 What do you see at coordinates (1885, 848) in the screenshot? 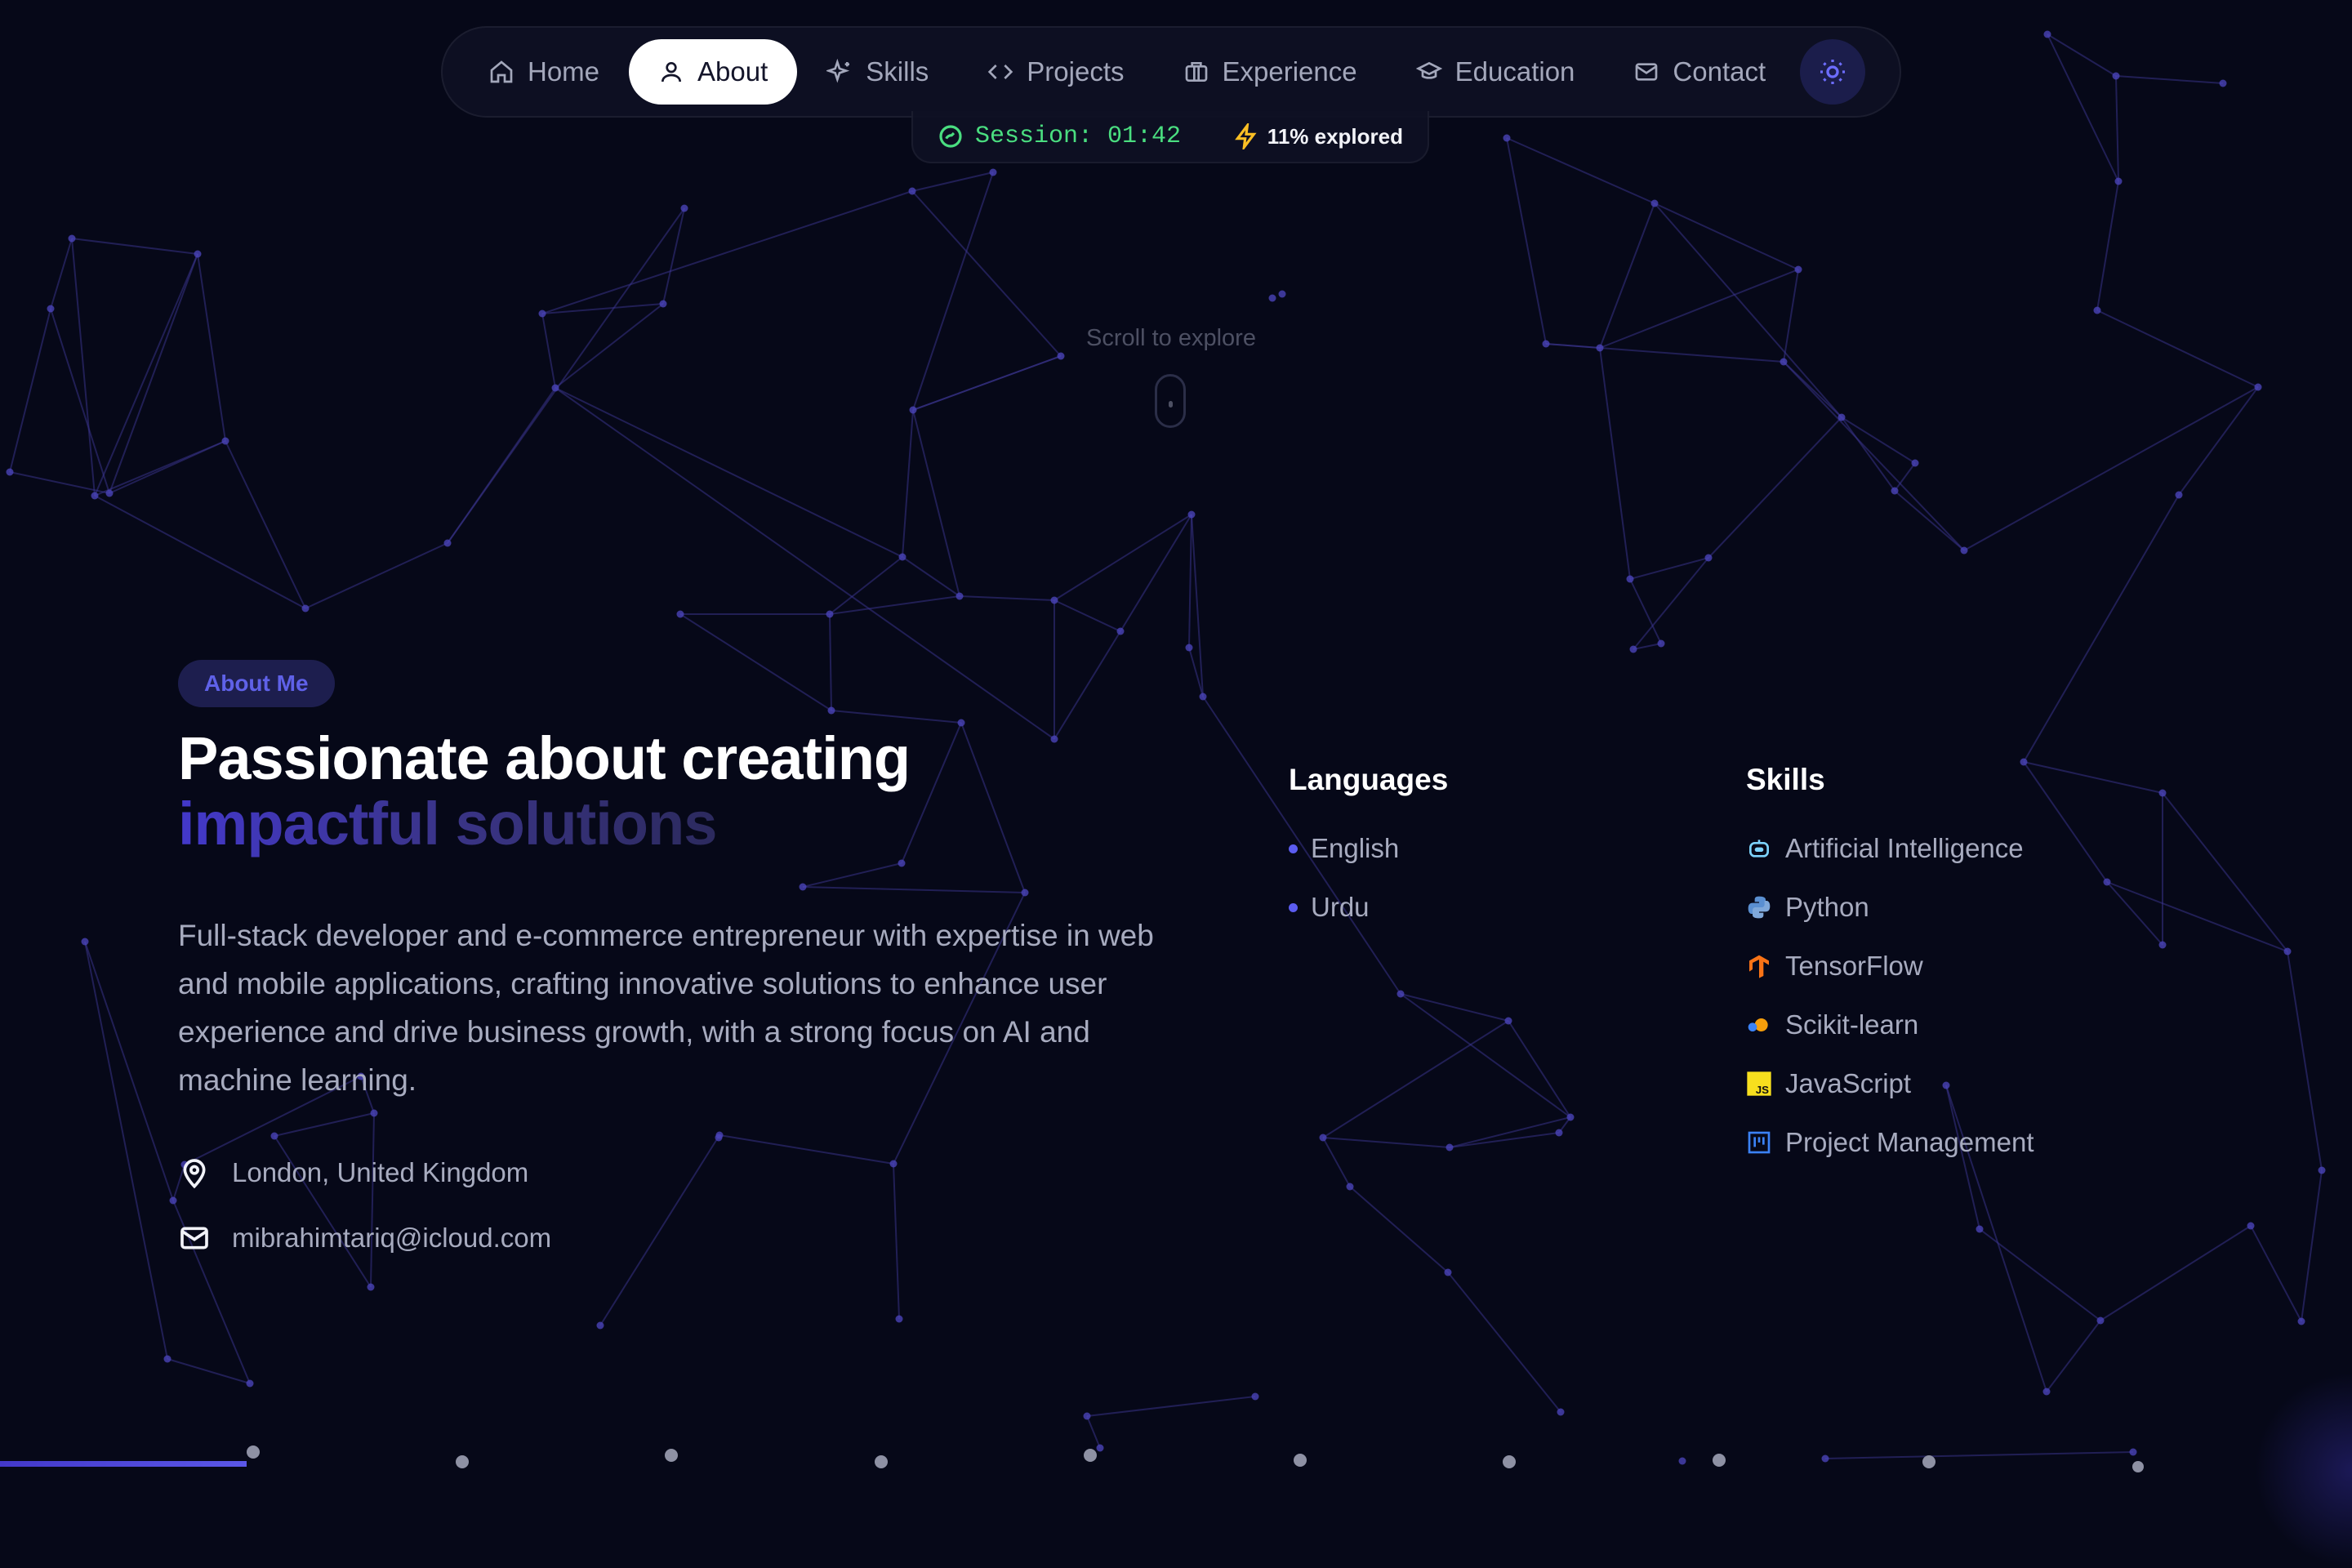
I see `skill-item: Artificial Intelligence` at bounding box center [1885, 848].